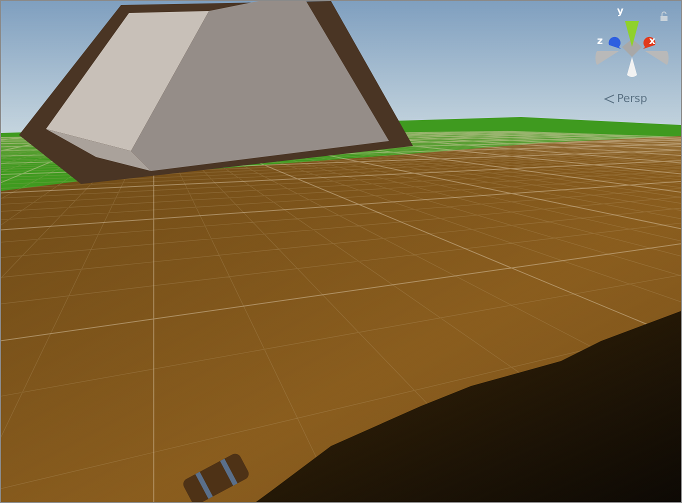 This screenshot has height=503, width=682. What do you see at coordinates (664, 16) in the screenshot?
I see `lock-icon` at bounding box center [664, 16].